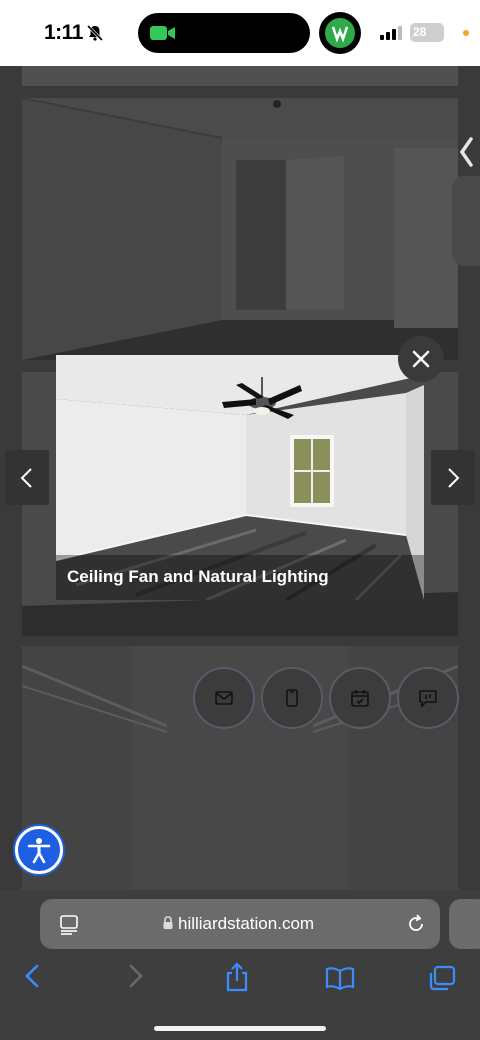  What do you see at coordinates (237, 977) in the screenshot?
I see `share-icon` at bounding box center [237, 977].